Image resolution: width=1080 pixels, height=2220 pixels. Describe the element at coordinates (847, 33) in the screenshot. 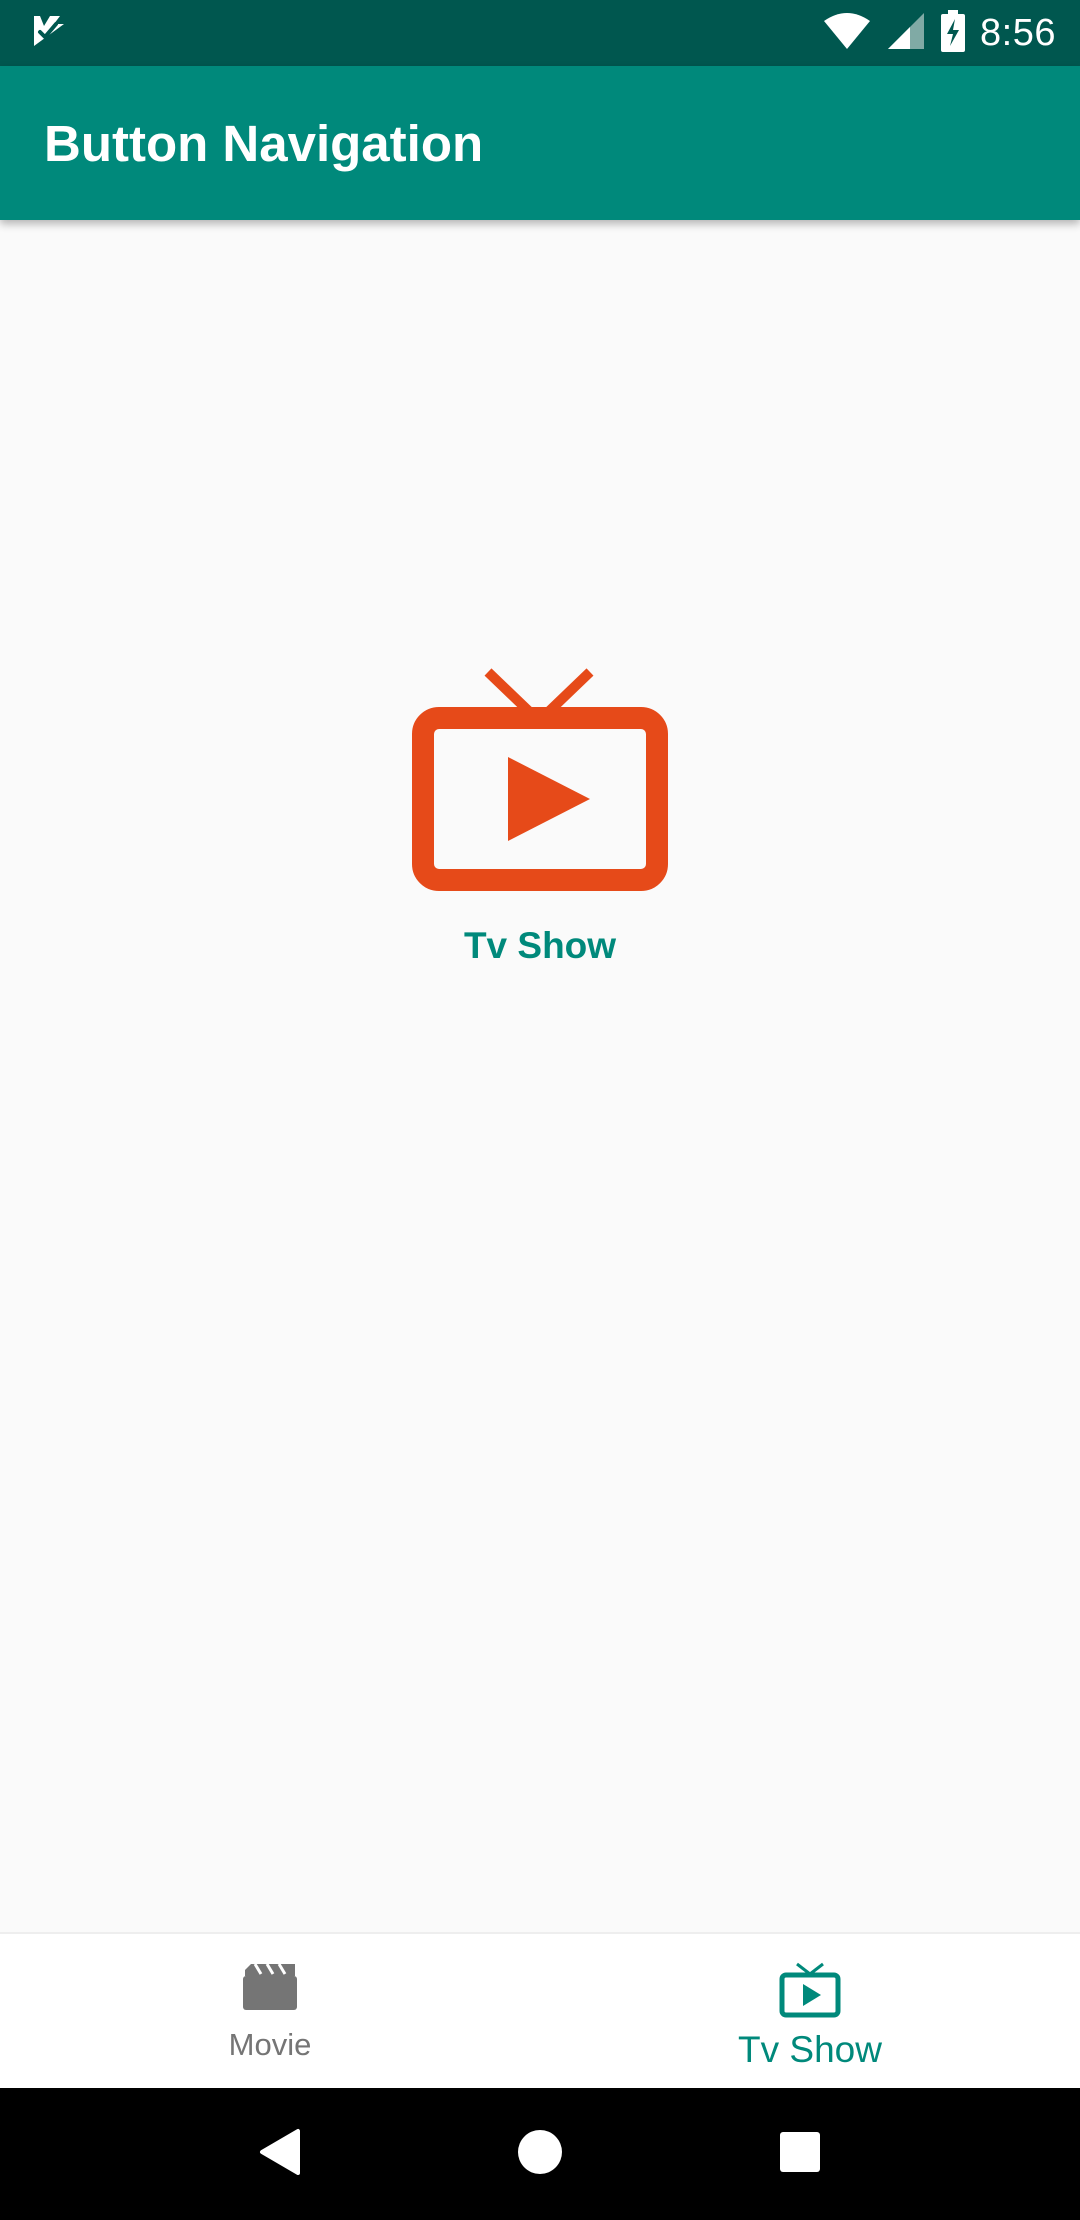

I see `wifi-icon` at that location.